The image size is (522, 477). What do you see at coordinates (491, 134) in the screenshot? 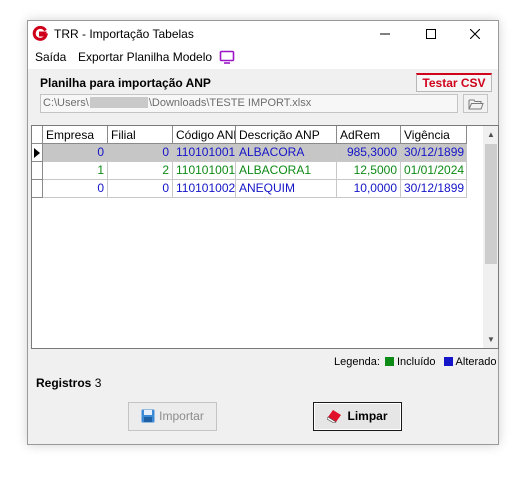
I see `scroll-up-icon: ▲` at bounding box center [491, 134].